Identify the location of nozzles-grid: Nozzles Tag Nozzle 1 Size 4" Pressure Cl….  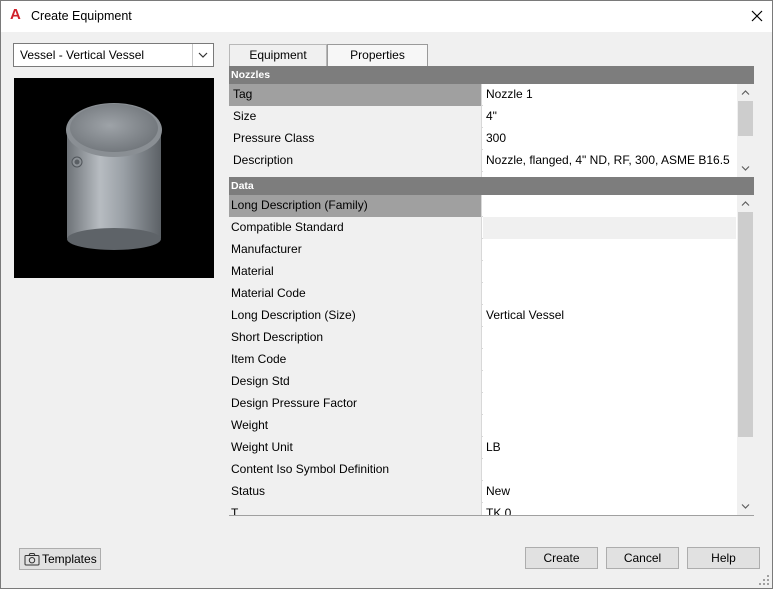
(491, 121).